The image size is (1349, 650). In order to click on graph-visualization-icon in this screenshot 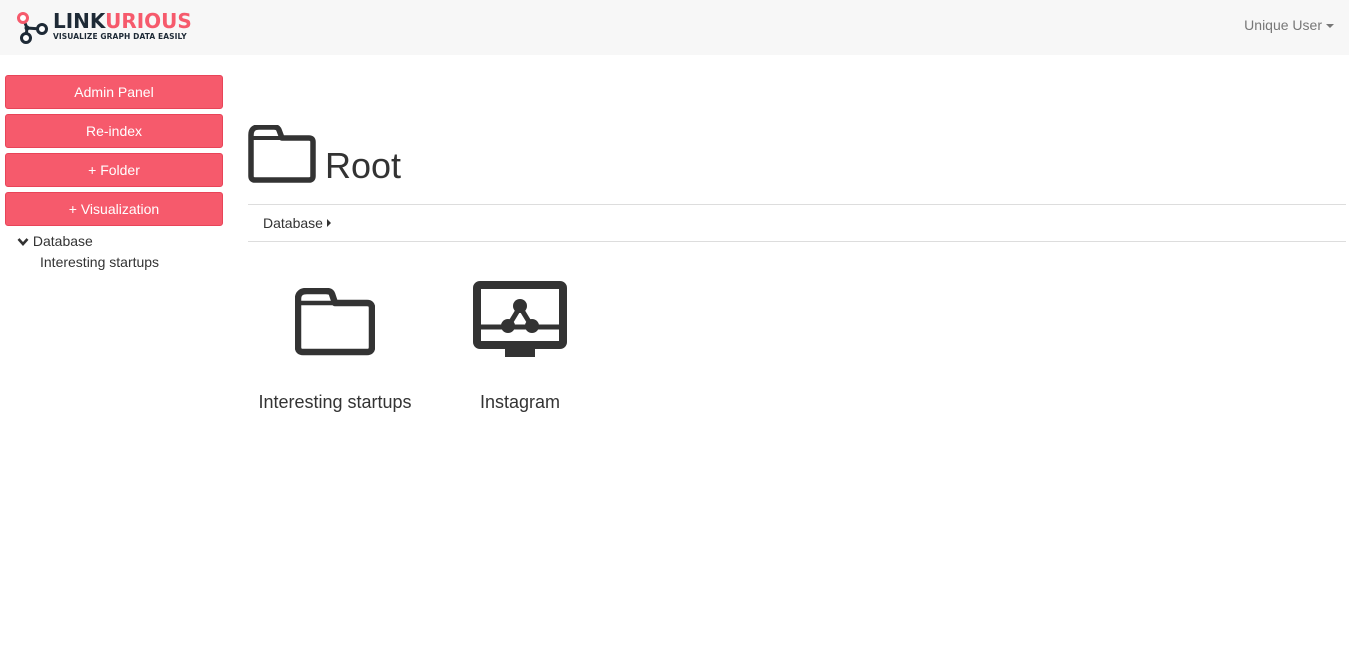, I will do `click(520, 319)`.